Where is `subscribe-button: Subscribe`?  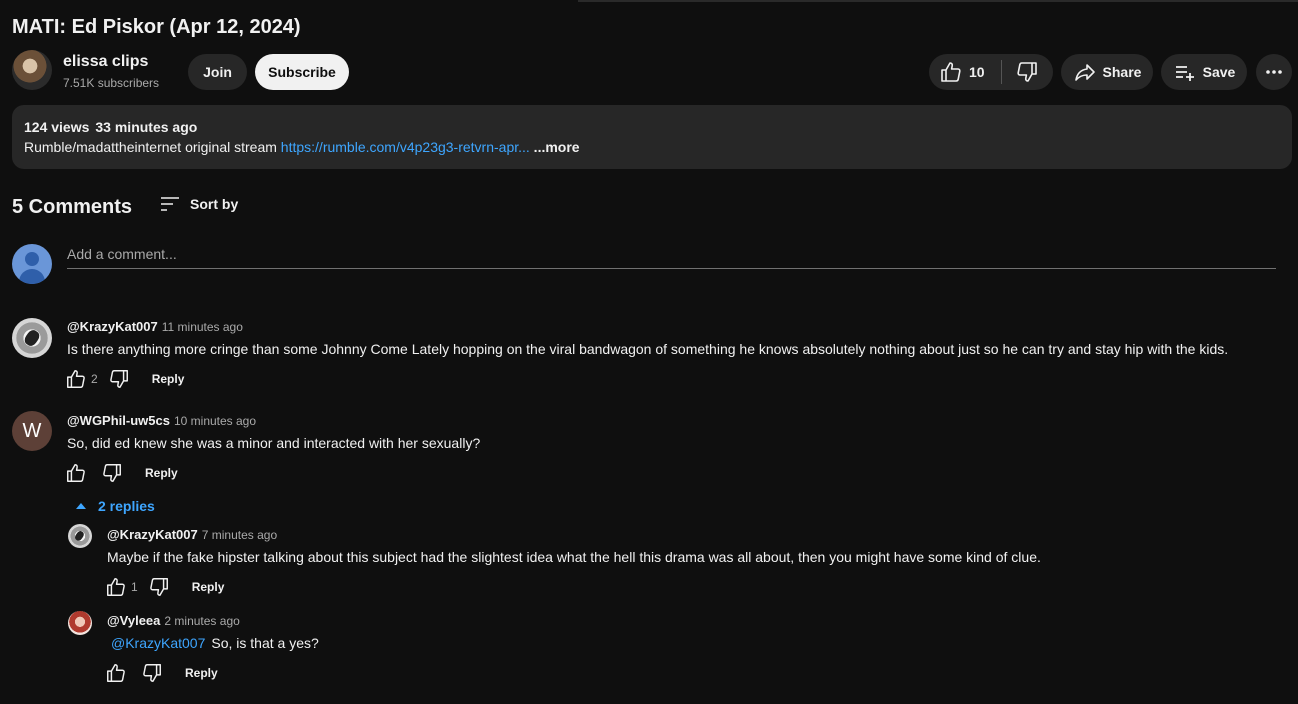 subscribe-button: Subscribe is located at coordinates (302, 72).